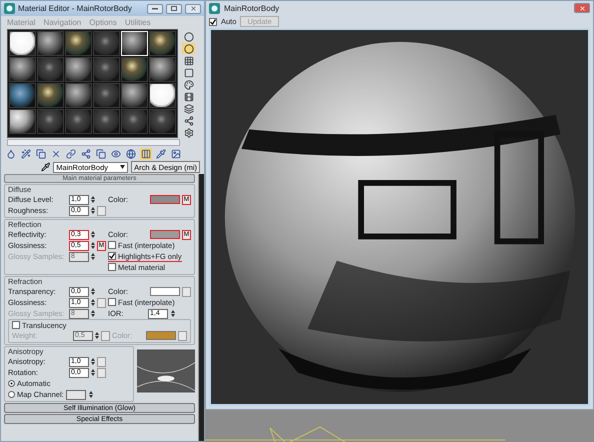 The height and width of the screenshot is (442, 594). I want to click on film-button, so click(188, 96).